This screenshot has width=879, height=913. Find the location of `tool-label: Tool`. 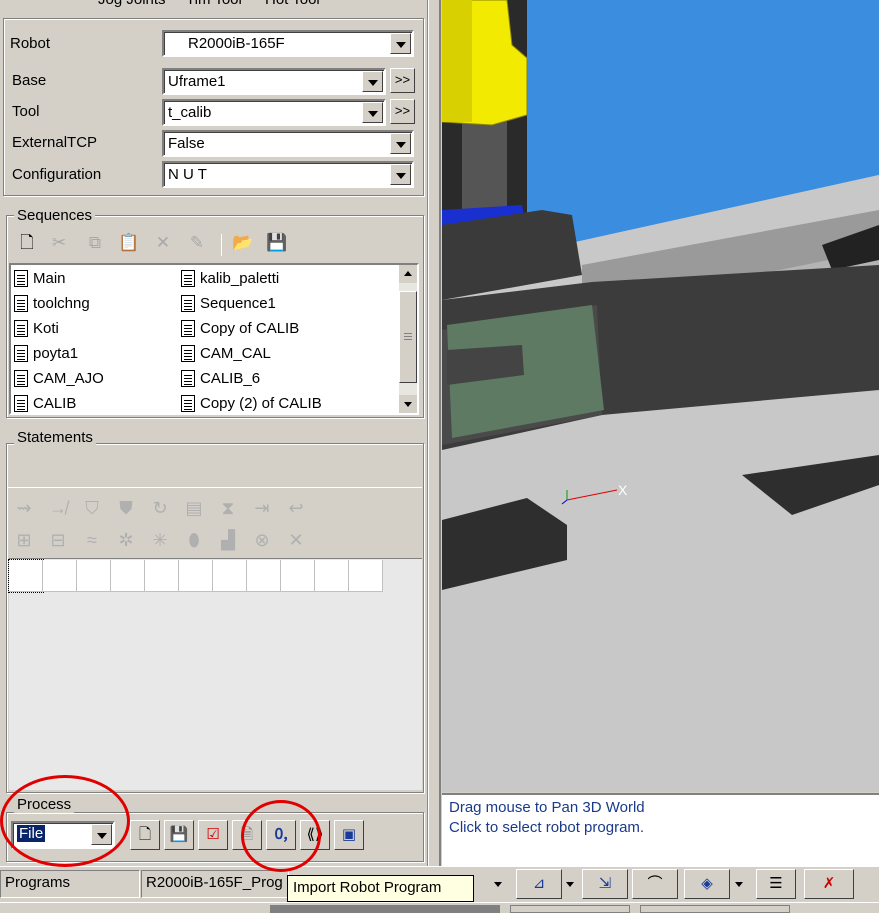

tool-label: Tool is located at coordinates (26, 111).